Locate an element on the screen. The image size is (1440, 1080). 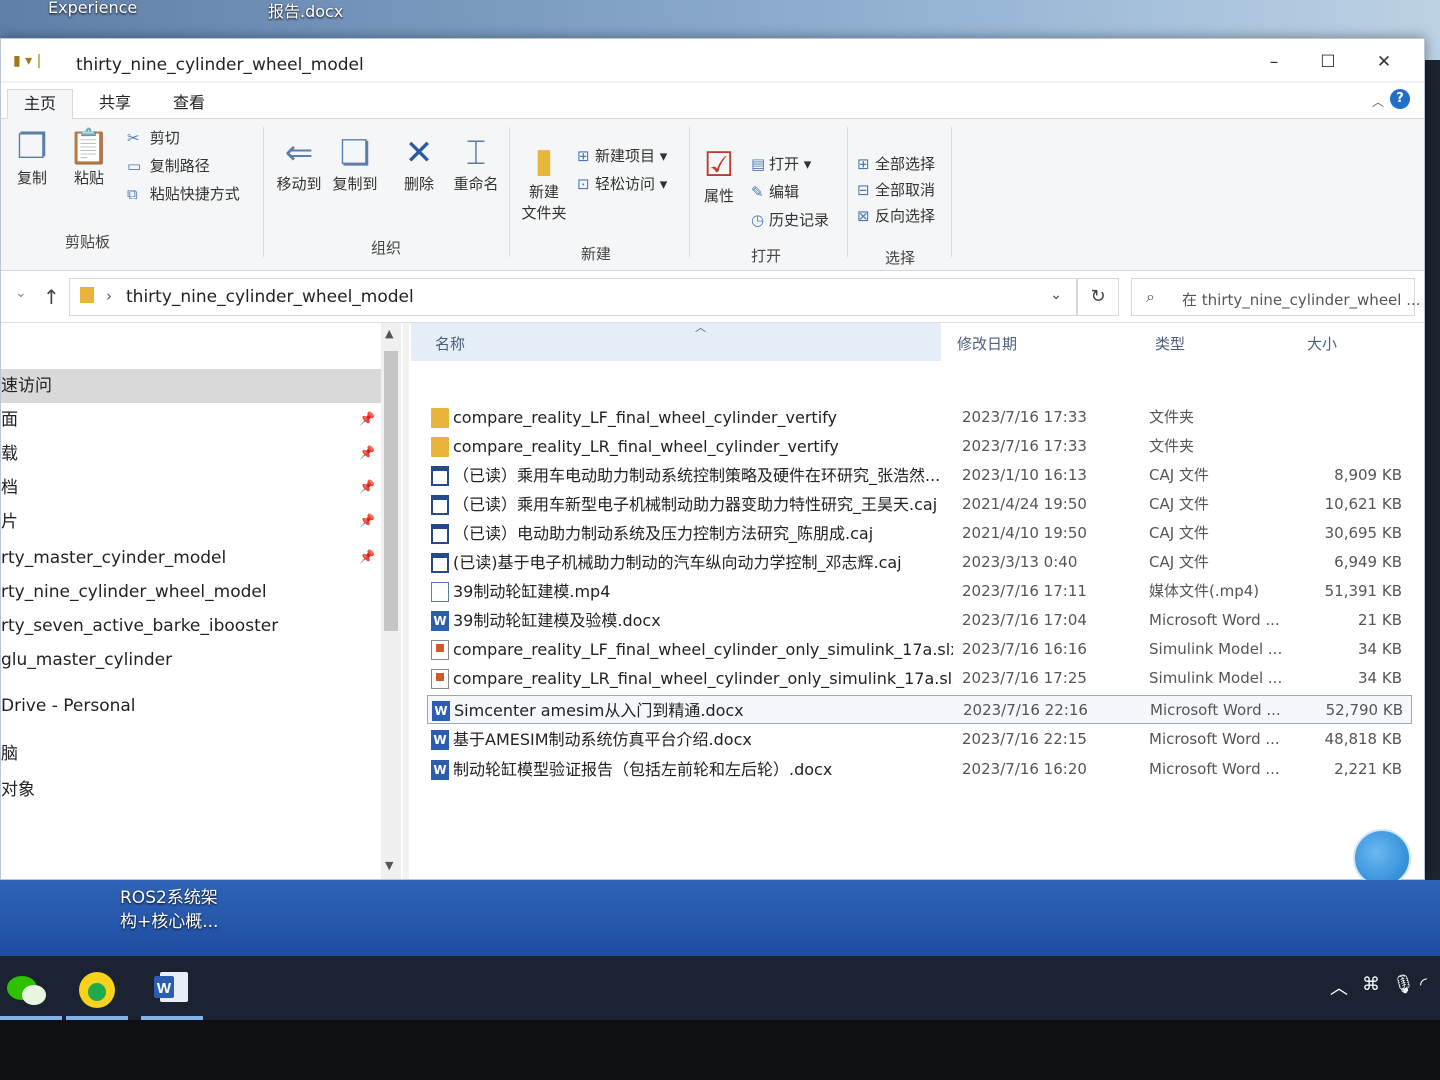
paste-label: 粘贴 is located at coordinates (88, 178).